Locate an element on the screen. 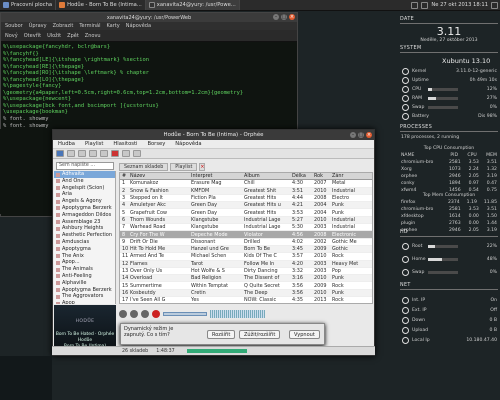 The image size is (500, 400). artist-list-item: Angels & Agony is located at coordinates (84, 201).